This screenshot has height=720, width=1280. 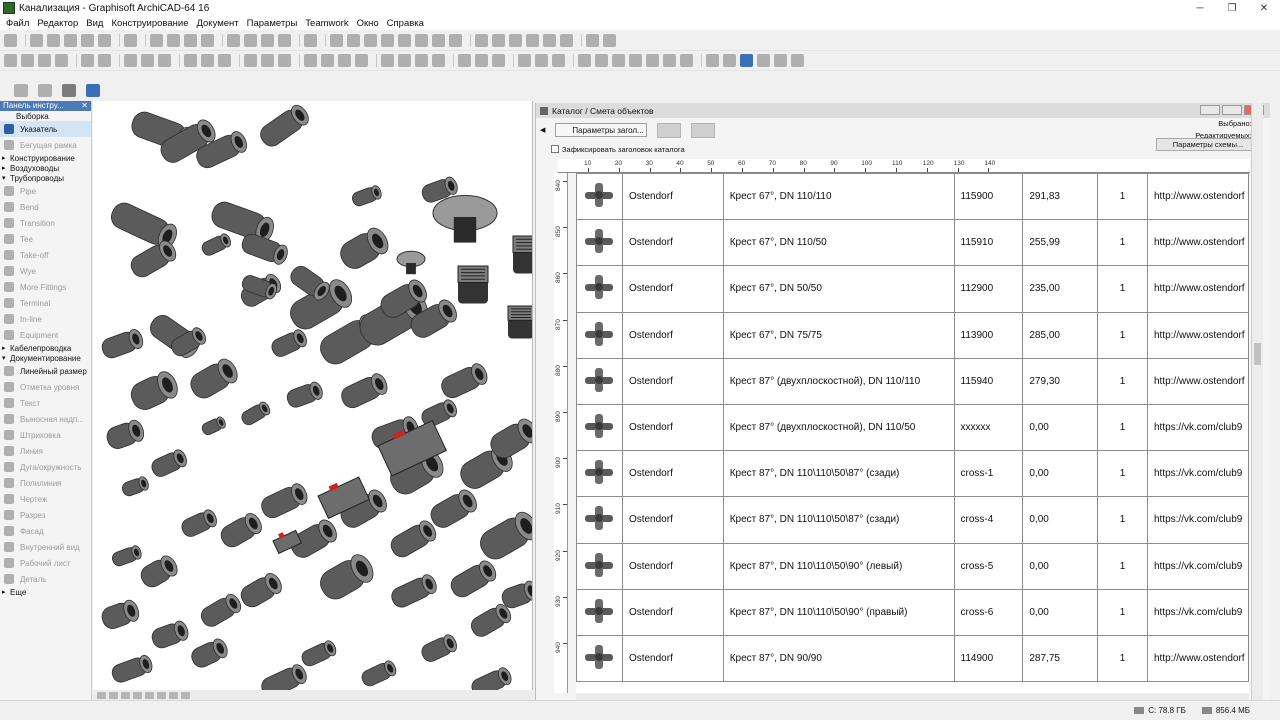 What do you see at coordinates (45, 592) in the screenshot?
I see `palette-item-32: ▸ Еще` at bounding box center [45, 592].